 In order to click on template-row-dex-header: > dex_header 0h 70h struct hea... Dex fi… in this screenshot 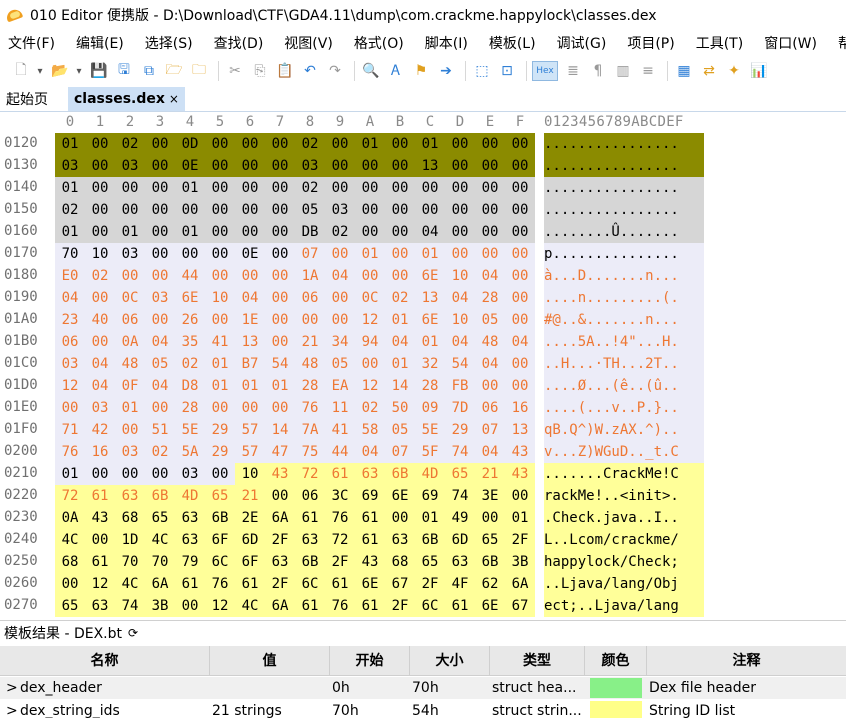, I will do `click(423, 688)`.